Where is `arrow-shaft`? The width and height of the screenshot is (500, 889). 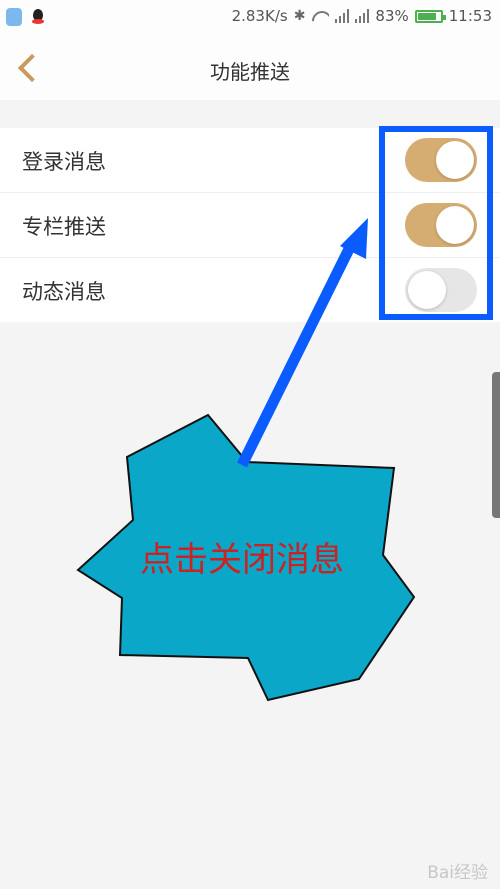
arrow-shaft is located at coordinates (296, 355).